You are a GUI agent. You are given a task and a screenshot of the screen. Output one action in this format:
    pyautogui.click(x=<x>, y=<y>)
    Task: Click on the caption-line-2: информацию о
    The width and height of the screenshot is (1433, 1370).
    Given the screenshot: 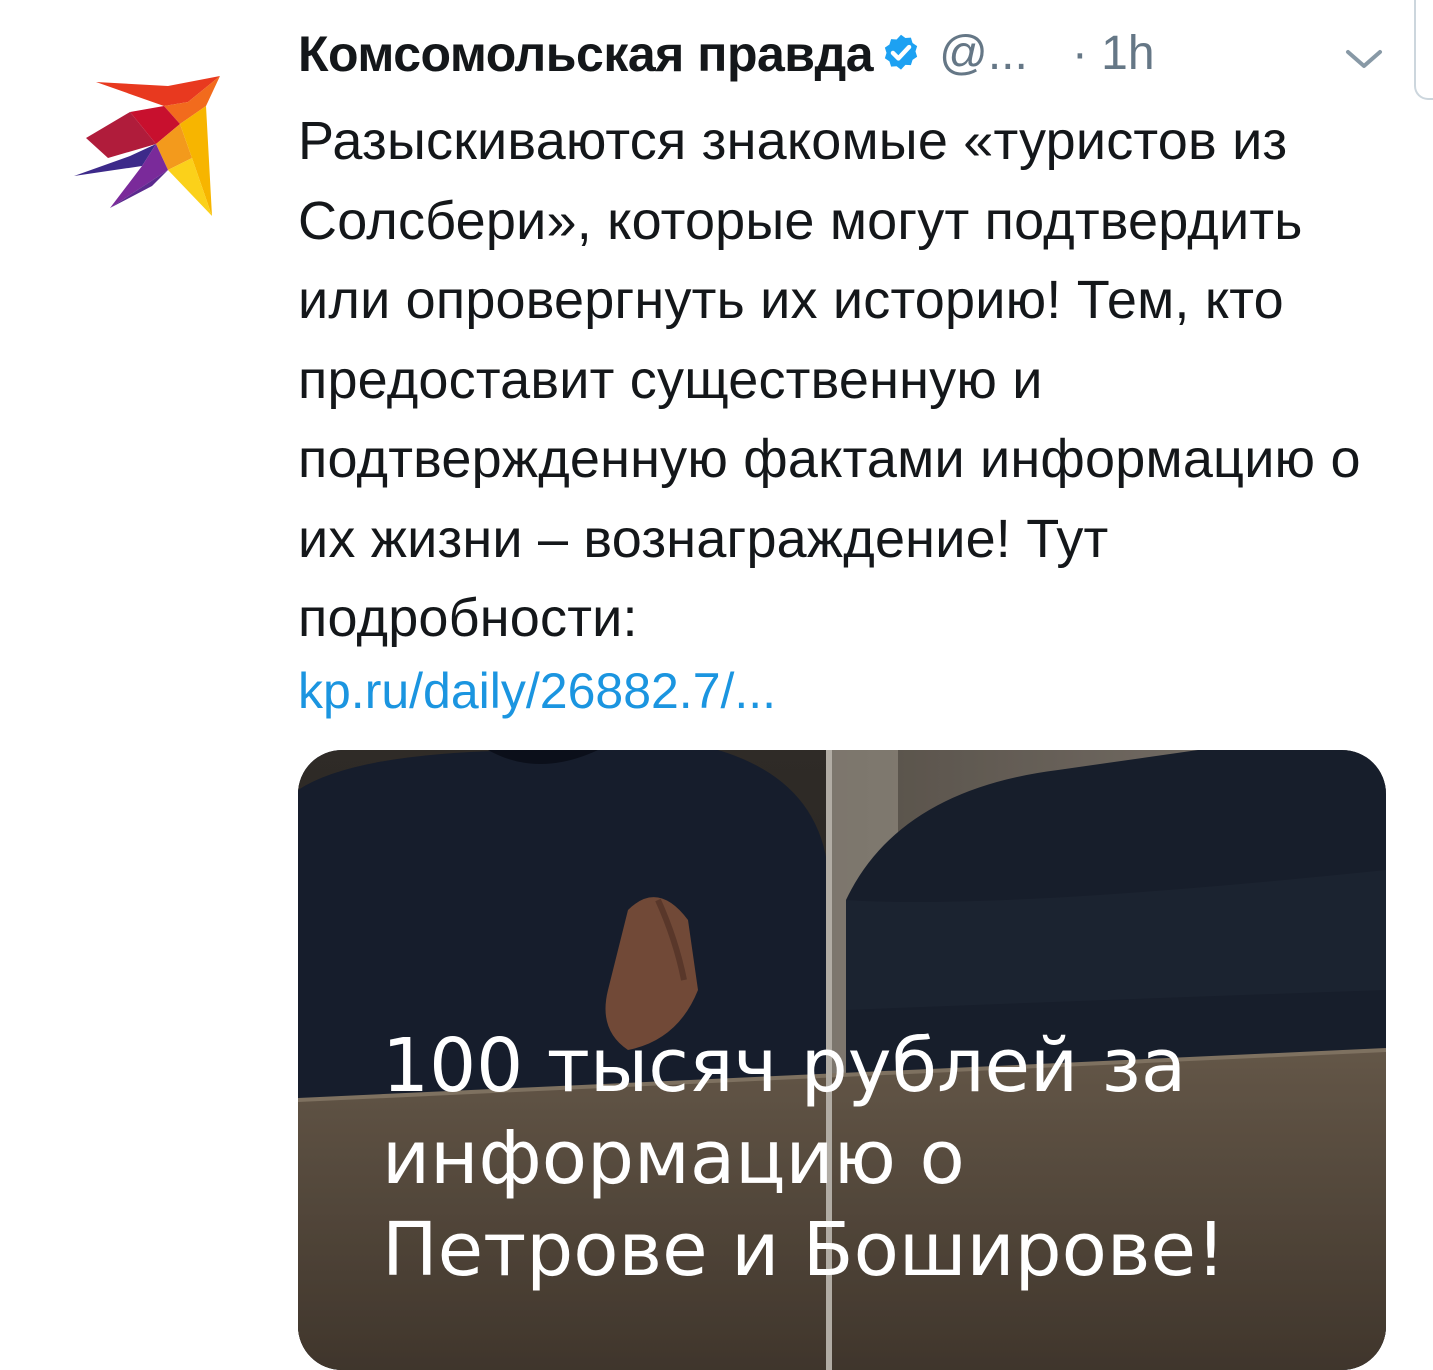 What is the action you would take?
    pyautogui.click(x=673, y=1158)
    